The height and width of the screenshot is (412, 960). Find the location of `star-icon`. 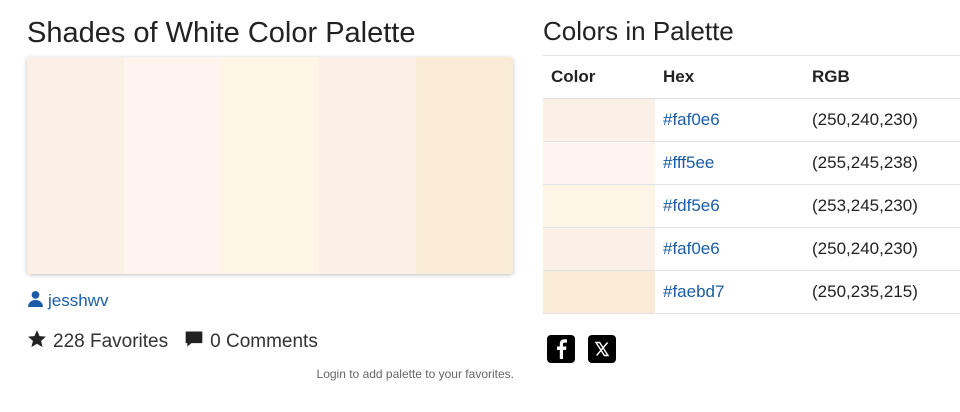

star-icon is located at coordinates (37, 342).